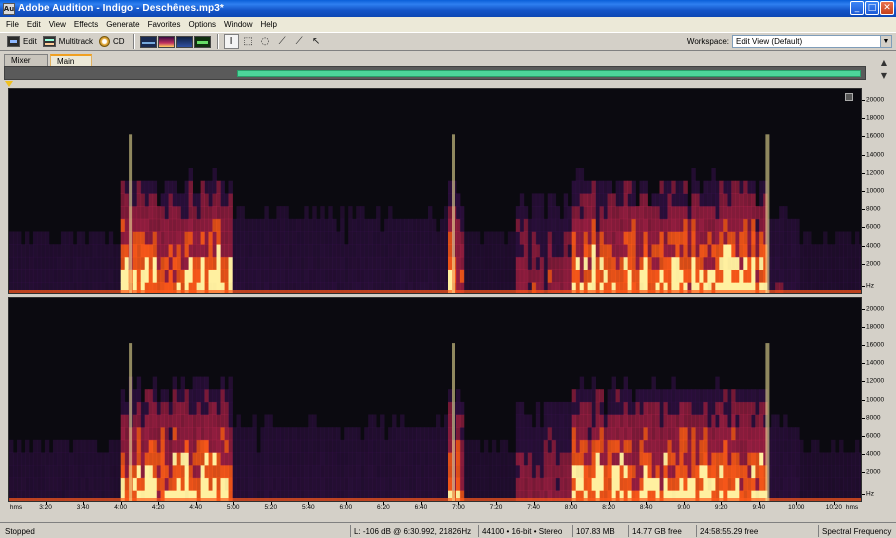  Describe the element at coordinates (238, 24) in the screenshot. I see `menu-window: Window` at that location.